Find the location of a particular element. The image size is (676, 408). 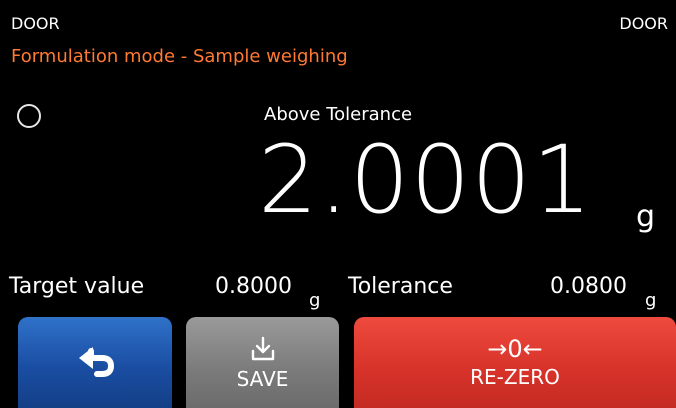

rezero-button: →0← RE-ZERO is located at coordinates (515, 362).